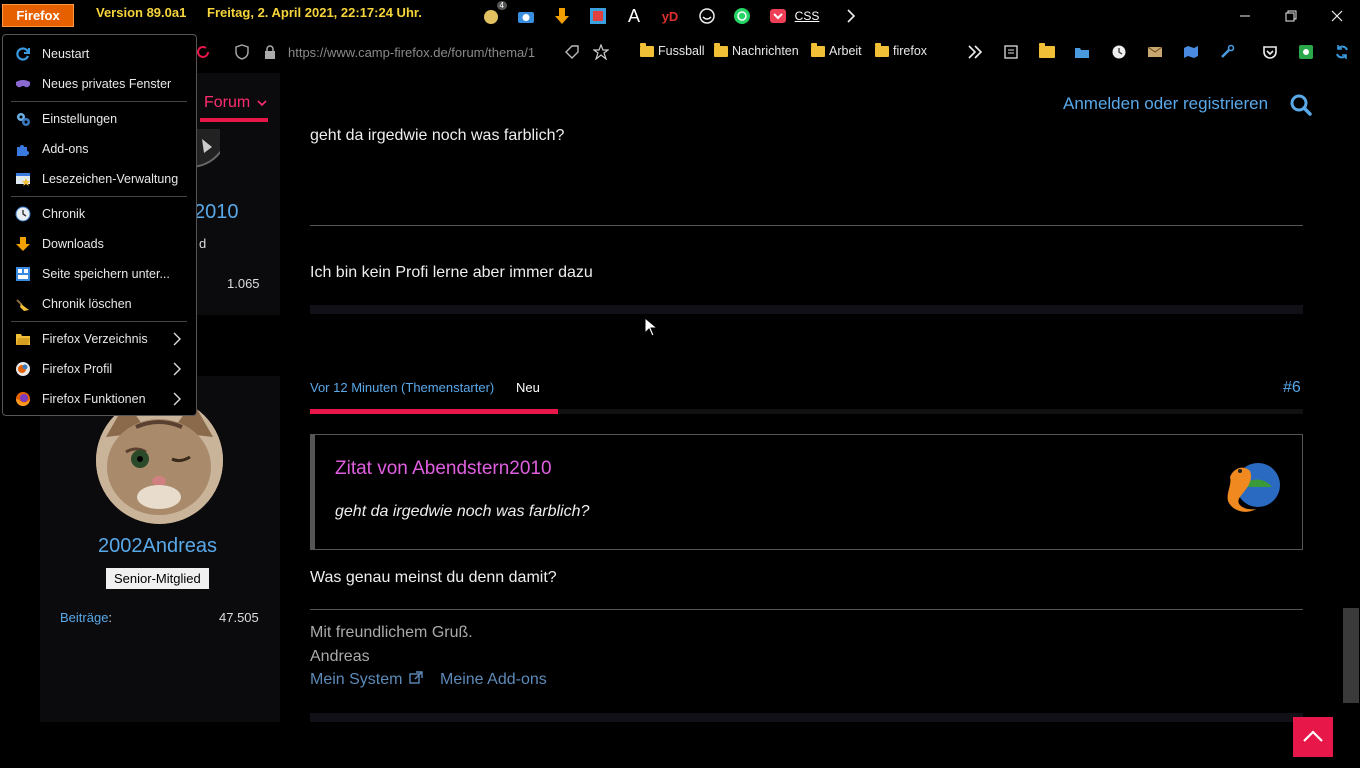 Image resolution: width=1360 pixels, height=768 pixels. What do you see at coordinates (38, 15) in the screenshot?
I see `firefox-menu-button: Firefox` at bounding box center [38, 15].